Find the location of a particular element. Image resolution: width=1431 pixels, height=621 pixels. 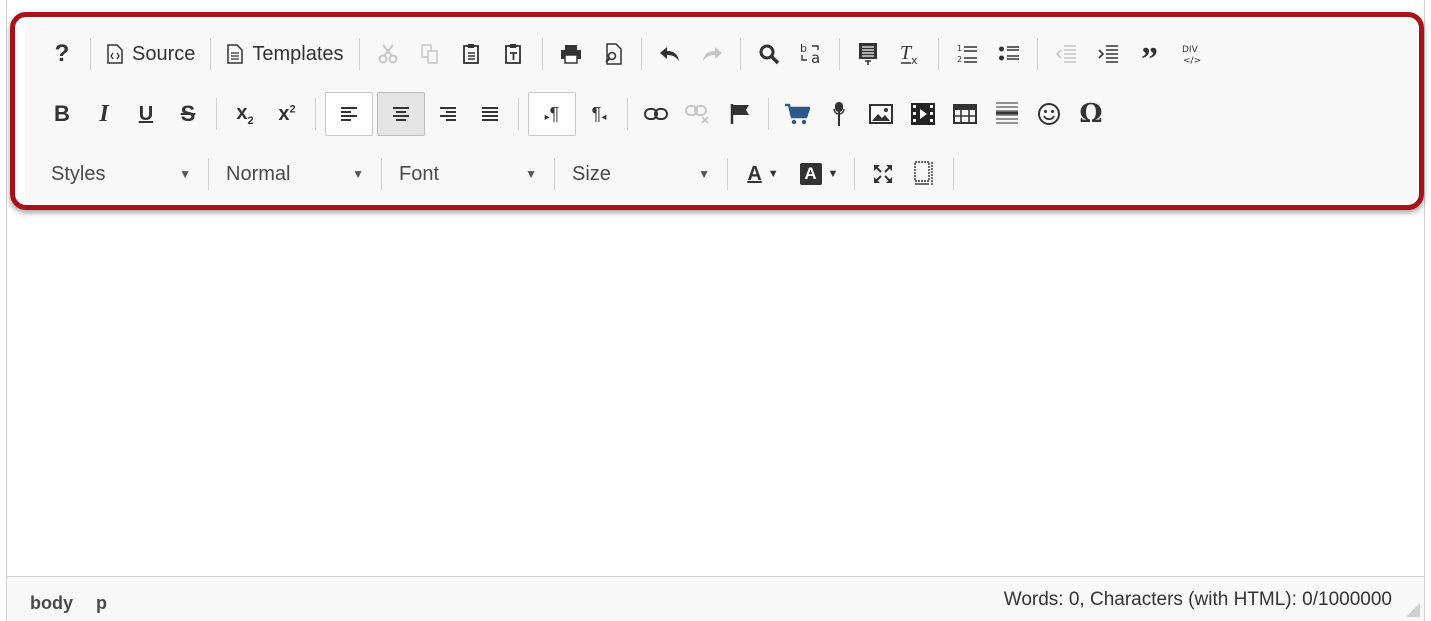

maximize-icon is located at coordinates (883, 174).